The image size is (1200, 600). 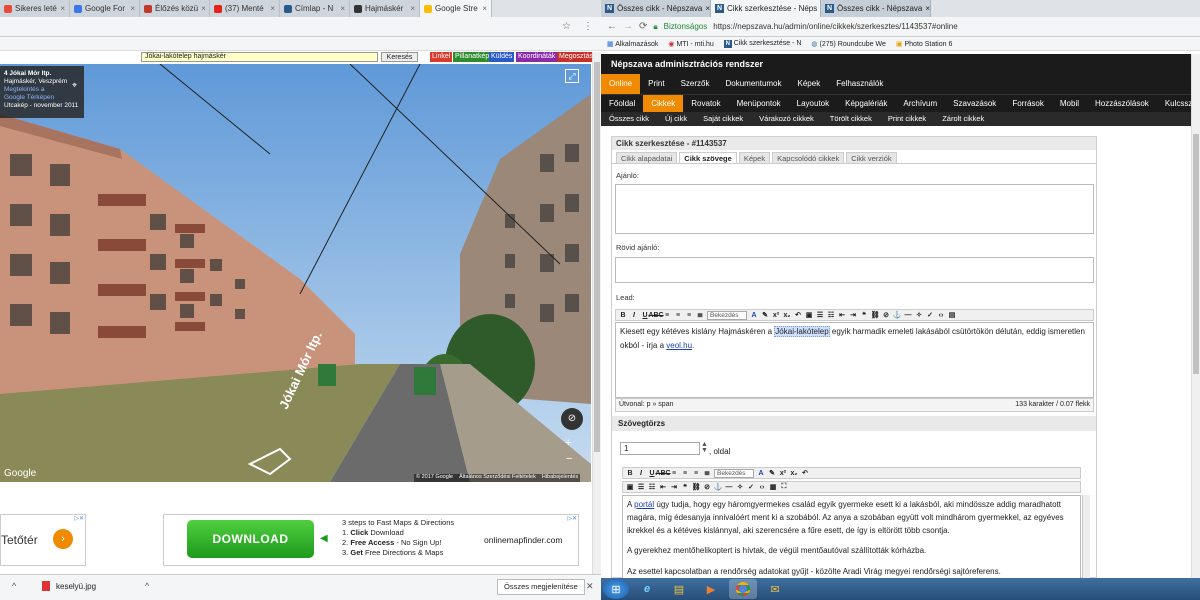 What do you see at coordinates (707, 487) in the screenshot?
I see `unlink-icon: ⊘` at bounding box center [707, 487].